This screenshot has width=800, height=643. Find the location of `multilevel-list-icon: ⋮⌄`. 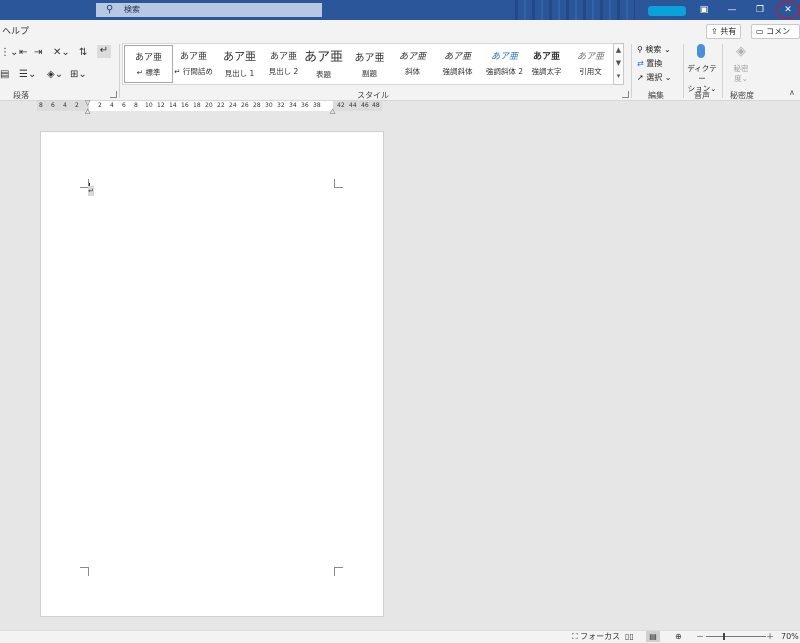

multilevel-list-icon: ⋮⌄ is located at coordinates (9, 52).